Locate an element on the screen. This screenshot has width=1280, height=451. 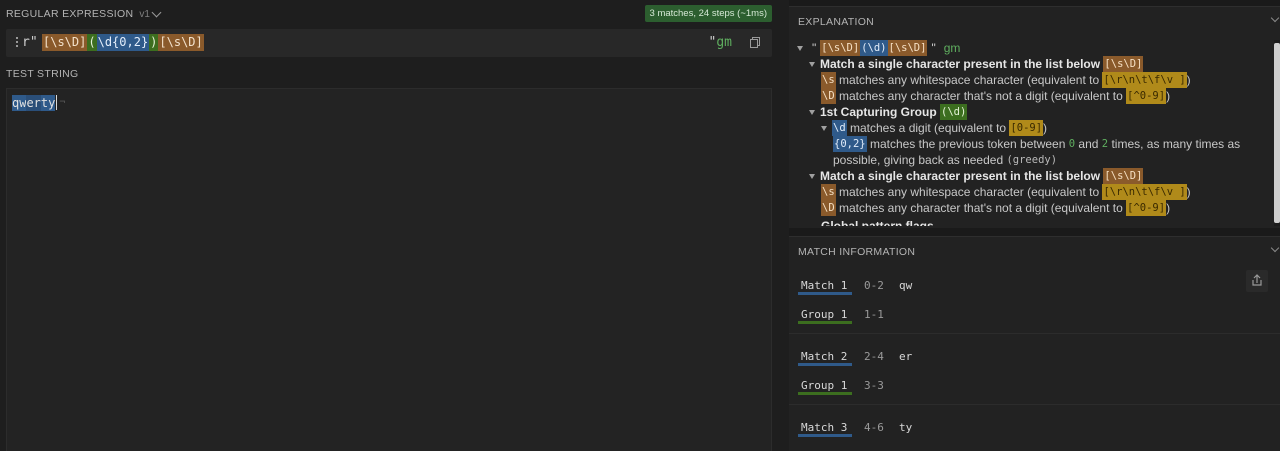
regex-flags: "gm is located at coordinates (720, 42).